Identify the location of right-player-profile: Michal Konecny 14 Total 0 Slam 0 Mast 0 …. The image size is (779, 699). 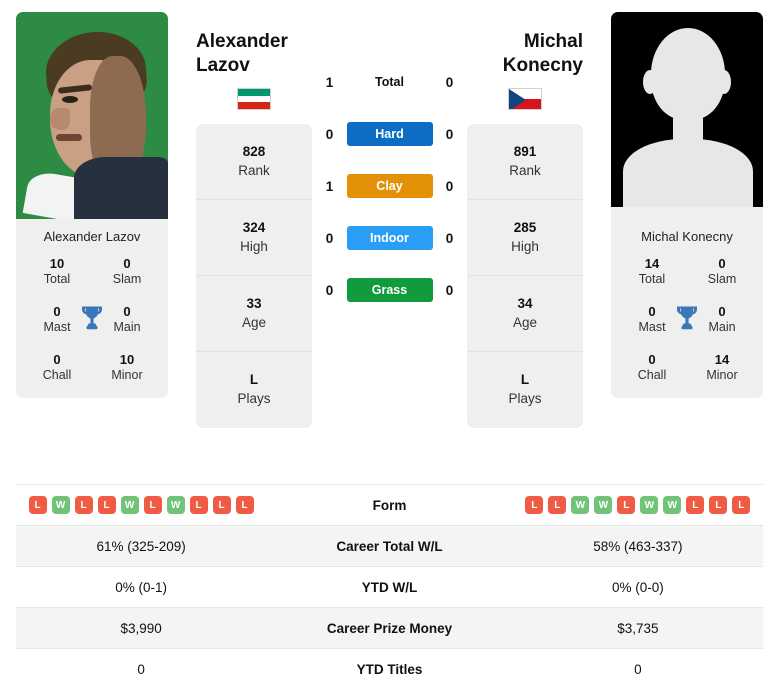
(687, 205).